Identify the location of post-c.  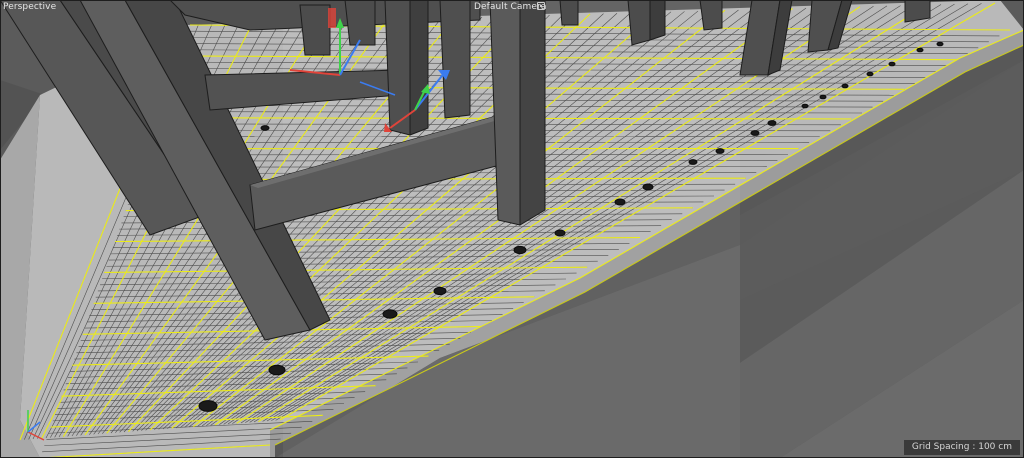
(315, 30).